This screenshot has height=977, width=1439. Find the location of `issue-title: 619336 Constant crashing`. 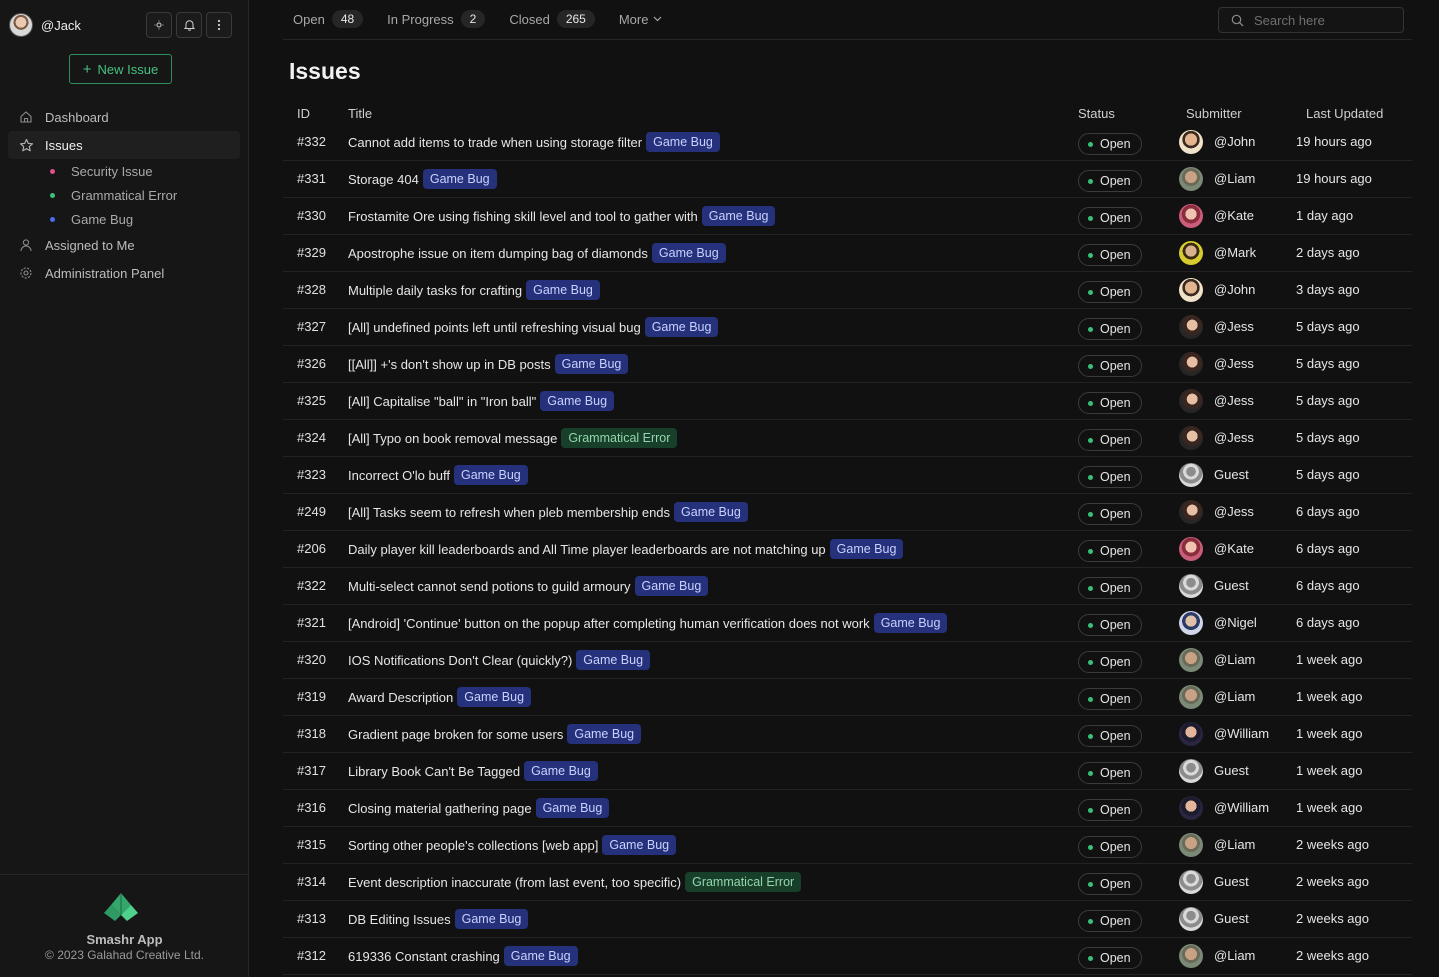

issue-title: 619336 Constant crashing is located at coordinates (424, 956).